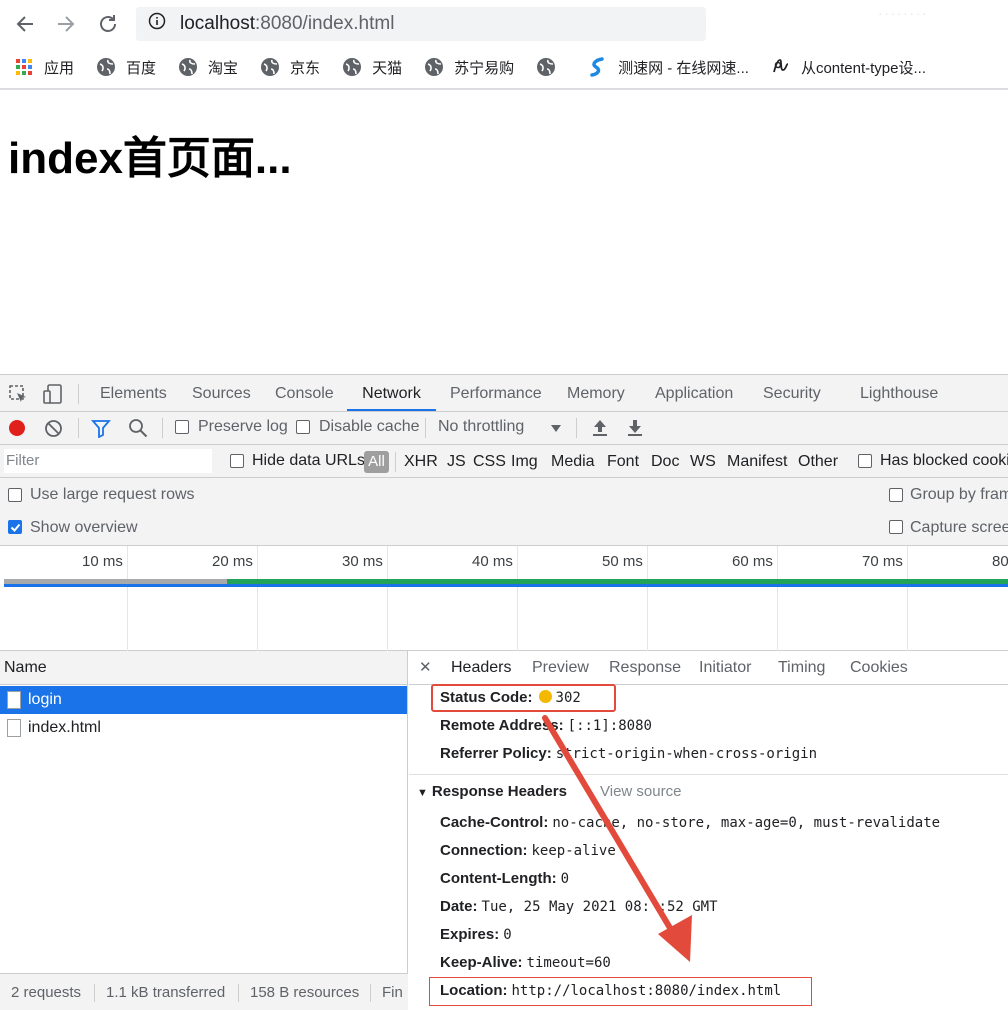 The image size is (1008, 1010). I want to click on reload-icon, so click(108, 23).